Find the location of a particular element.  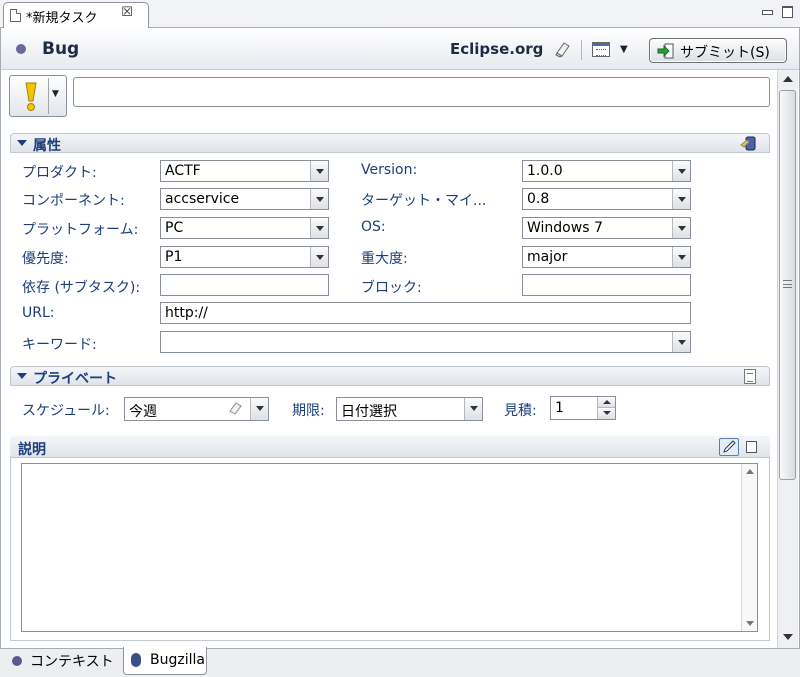

url-label: URL: is located at coordinates (38, 313).